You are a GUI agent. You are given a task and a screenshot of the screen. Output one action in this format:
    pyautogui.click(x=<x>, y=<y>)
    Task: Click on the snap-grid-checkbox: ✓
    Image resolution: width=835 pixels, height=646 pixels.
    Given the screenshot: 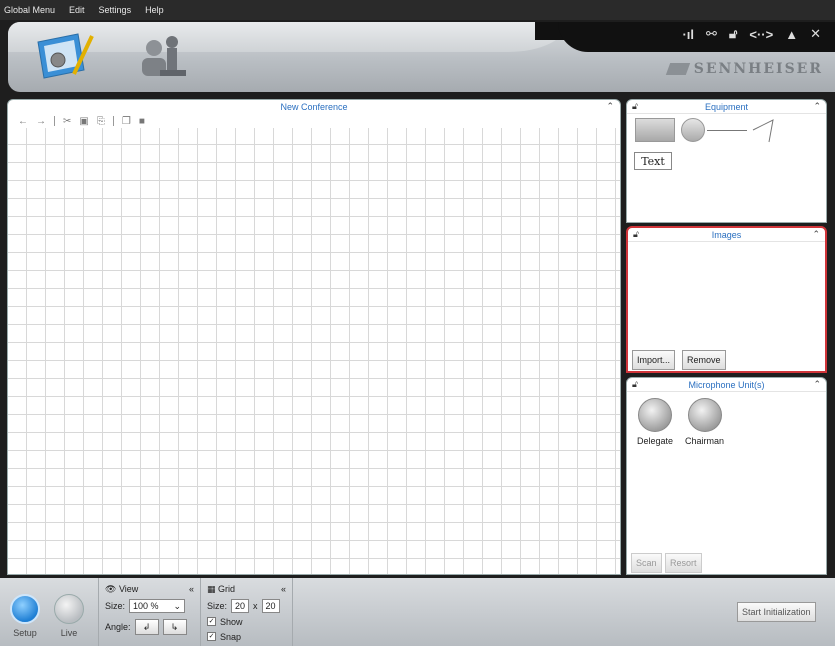 What is the action you would take?
    pyautogui.click(x=211, y=636)
    